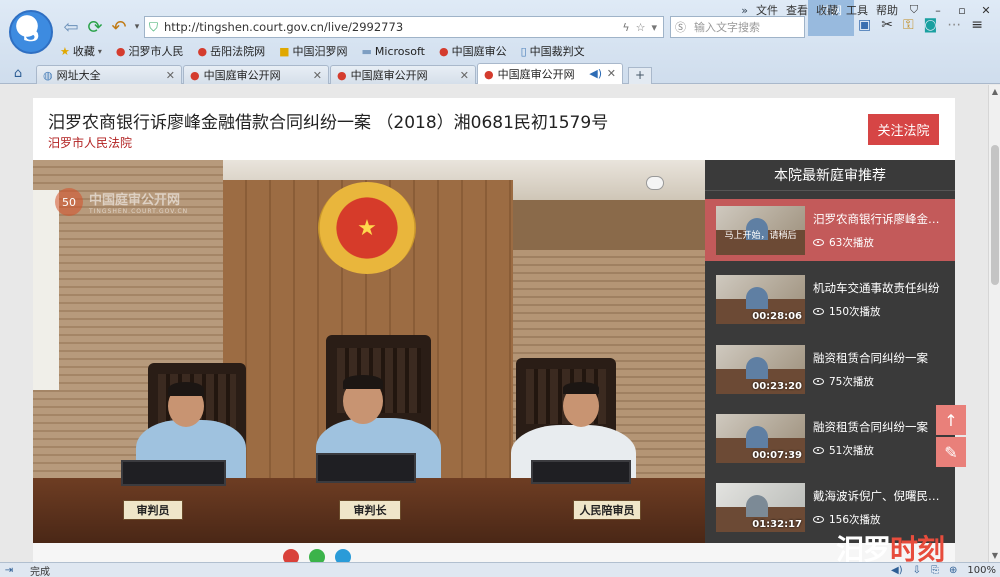 This screenshot has width=1000, height=577. Describe the element at coordinates (953, 570) in the screenshot. I see `zoom-icon: ⊕` at that location.